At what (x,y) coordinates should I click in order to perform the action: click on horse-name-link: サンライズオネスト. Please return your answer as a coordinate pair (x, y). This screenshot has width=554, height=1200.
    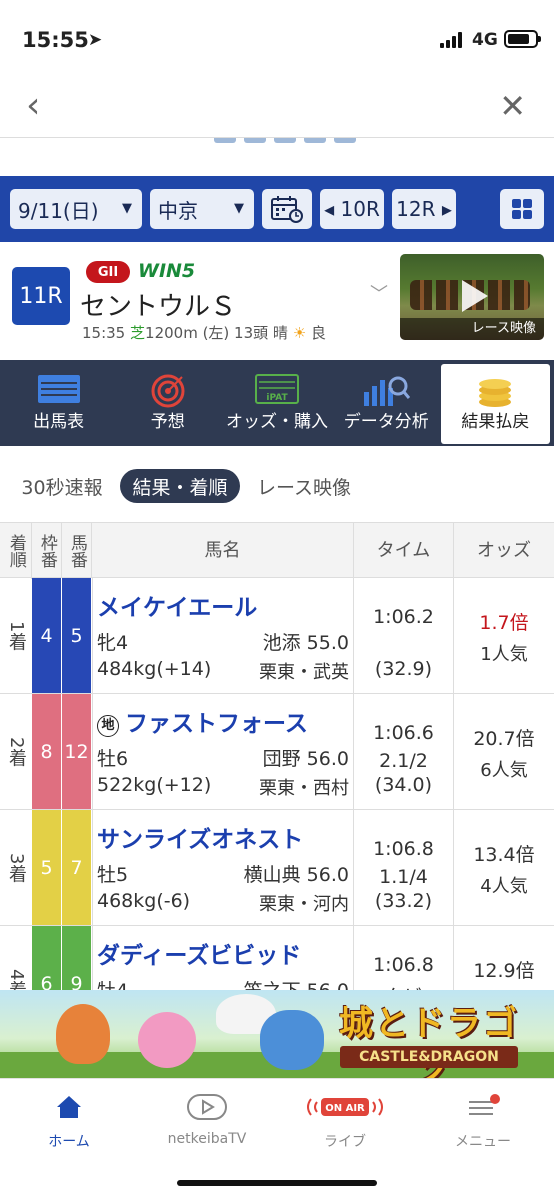
    Looking at the image, I should click on (200, 837).